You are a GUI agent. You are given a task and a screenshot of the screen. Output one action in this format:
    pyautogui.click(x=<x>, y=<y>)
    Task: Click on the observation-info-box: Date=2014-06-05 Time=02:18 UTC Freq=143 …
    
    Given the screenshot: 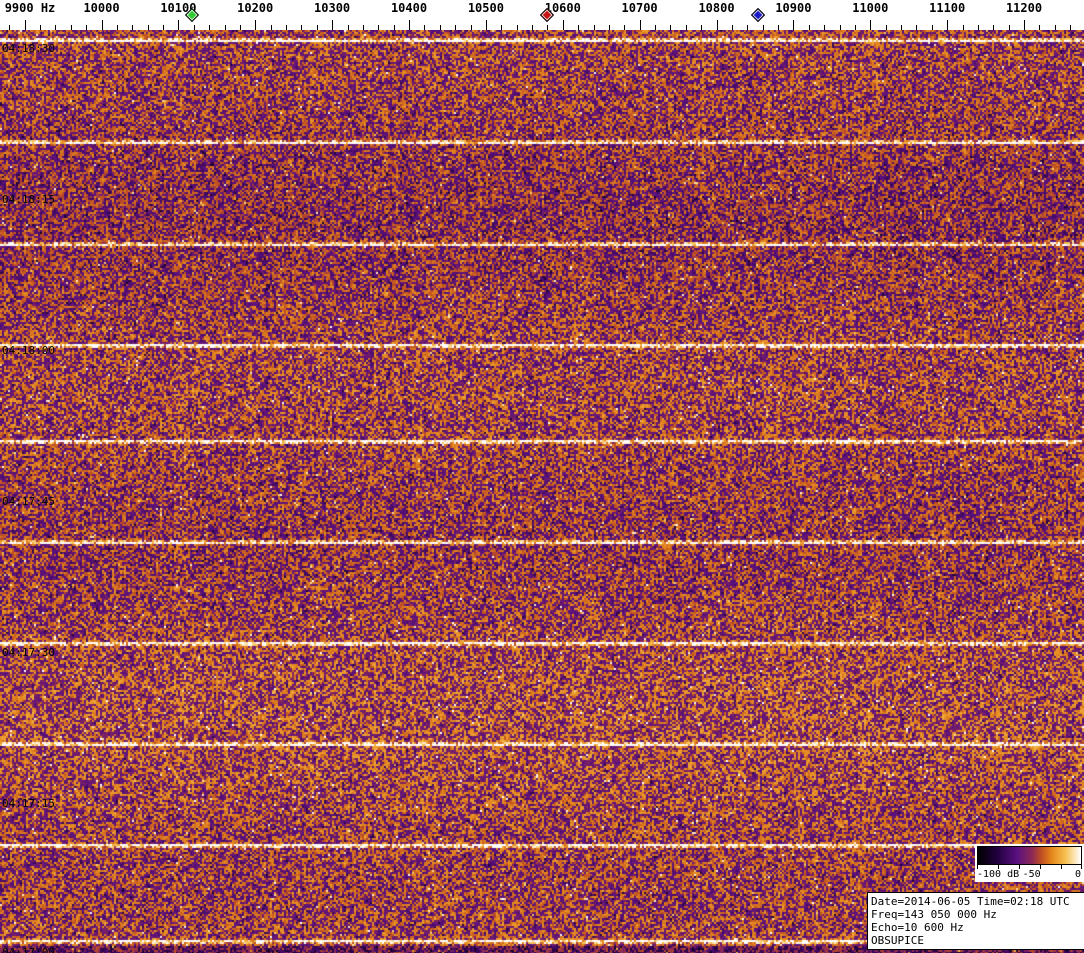 What is the action you would take?
    pyautogui.click(x=975, y=921)
    